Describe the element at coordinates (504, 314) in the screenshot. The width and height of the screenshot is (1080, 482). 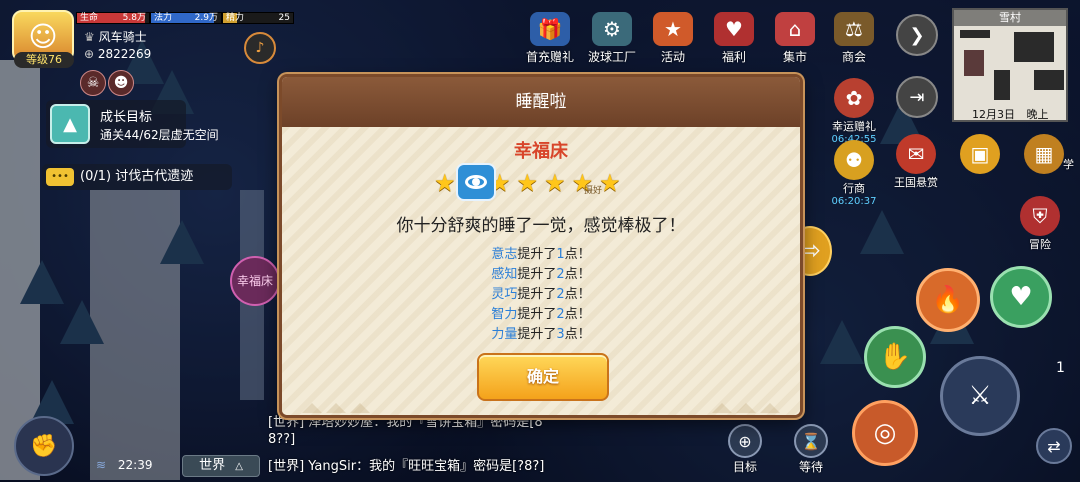
I see `attribute-name: 智力` at that location.